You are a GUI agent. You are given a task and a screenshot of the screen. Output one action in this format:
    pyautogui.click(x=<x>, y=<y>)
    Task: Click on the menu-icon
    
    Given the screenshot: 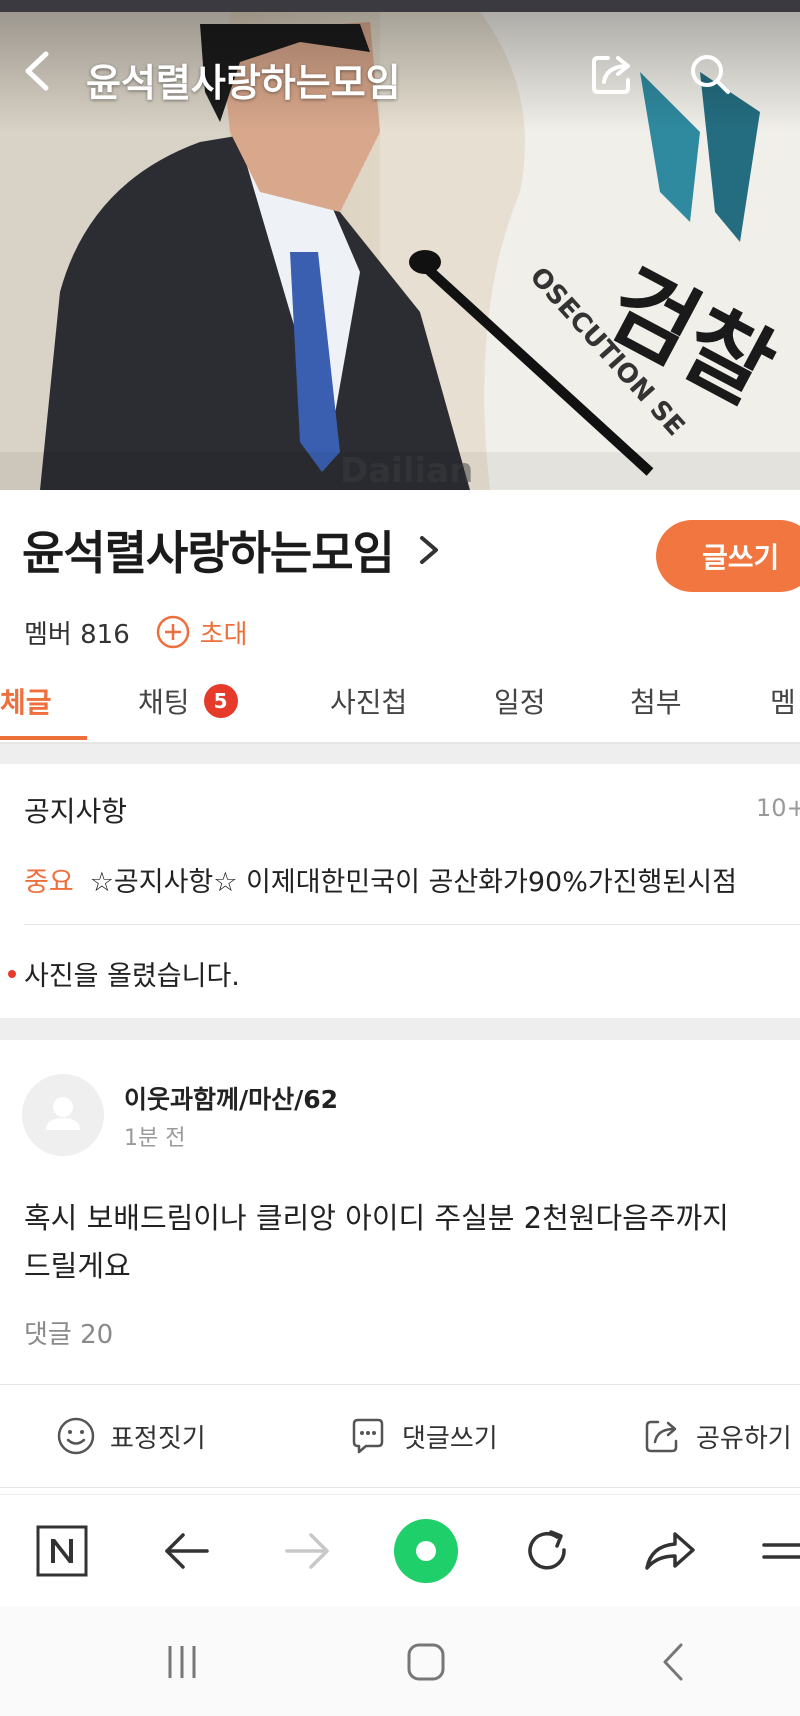 What is the action you would take?
    pyautogui.click(x=781, y=1551)
    